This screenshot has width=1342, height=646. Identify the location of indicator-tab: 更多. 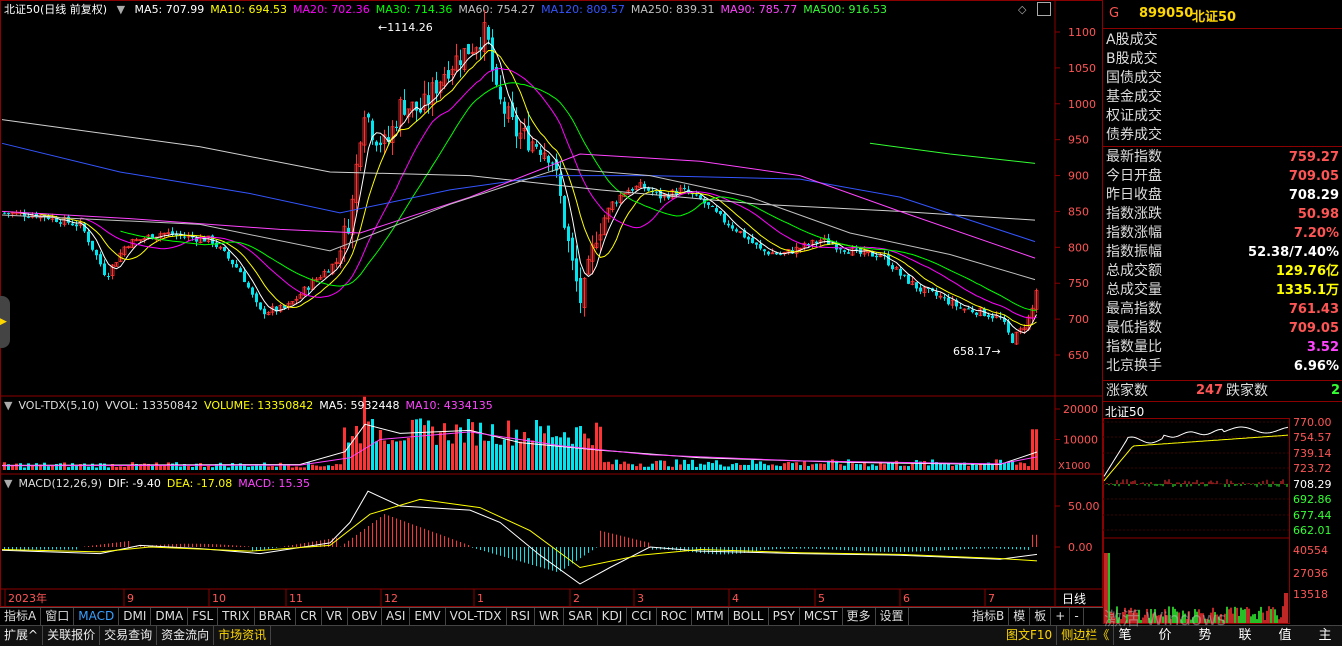
(859, 616).